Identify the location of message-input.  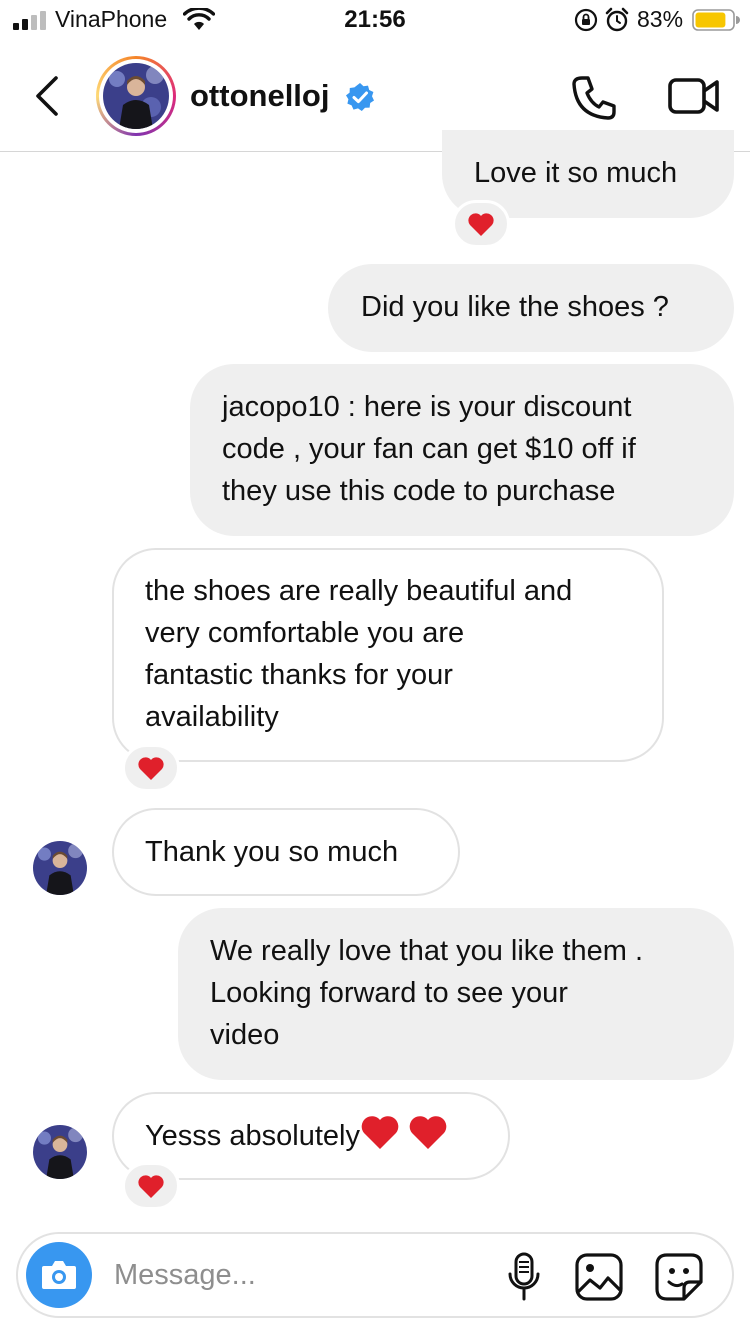
(294, 1275).